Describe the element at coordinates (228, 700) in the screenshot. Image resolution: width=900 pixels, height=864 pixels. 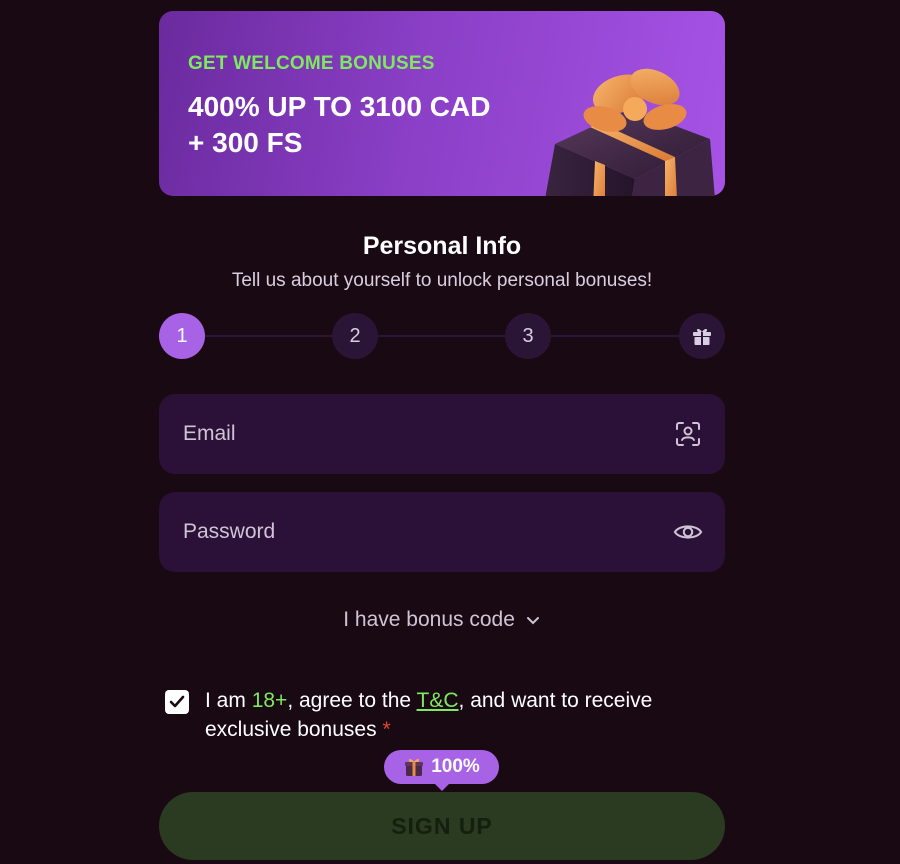
I see `agreement-text-1: I am` at that location.